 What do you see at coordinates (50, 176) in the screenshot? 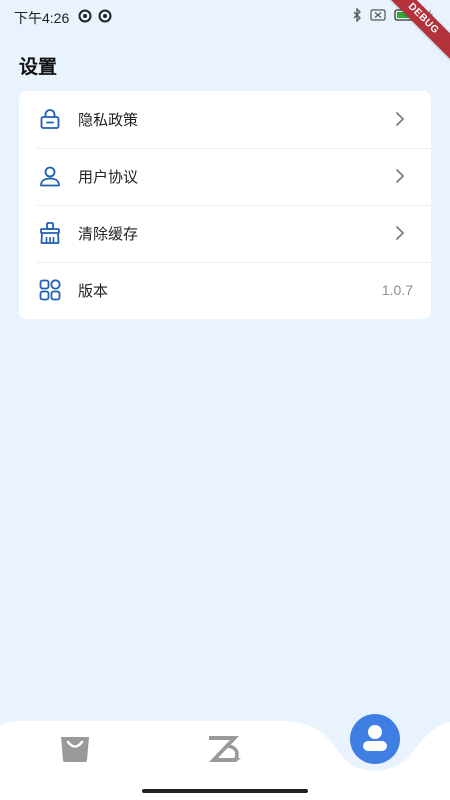
I see `user-icon` at bounding box center [50, 176].